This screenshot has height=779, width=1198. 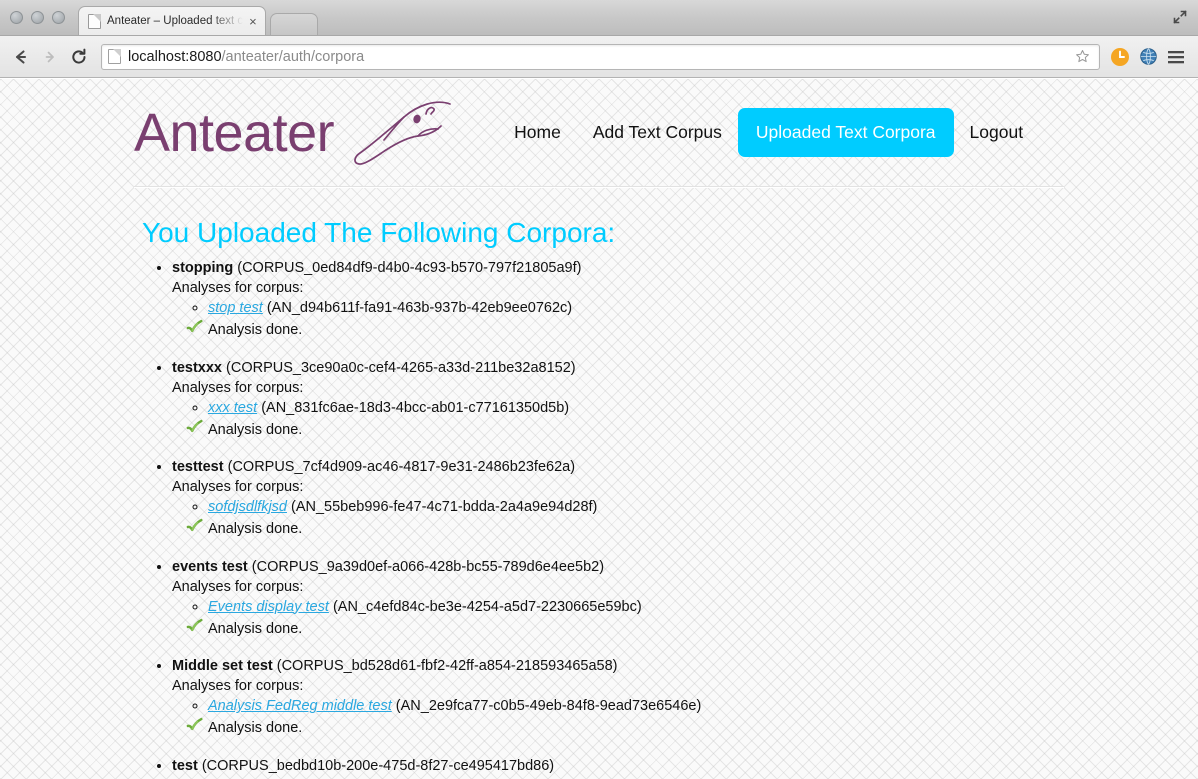 What do you see at coordinates (379, 232) in the screenshot?
I see `page-title: You Uploaded The Following Corpora:` at bounding box center [379, 232].